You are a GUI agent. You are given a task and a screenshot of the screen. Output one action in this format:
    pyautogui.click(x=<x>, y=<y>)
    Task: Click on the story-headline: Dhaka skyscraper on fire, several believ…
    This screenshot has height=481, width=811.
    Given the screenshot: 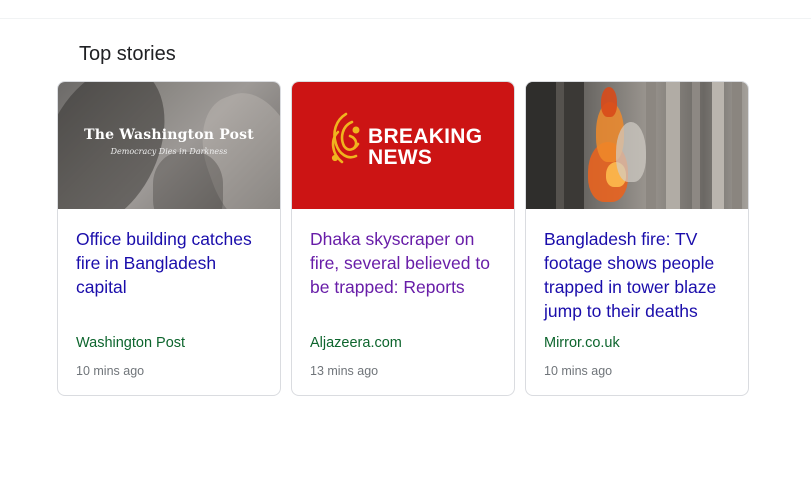 What is the action you would take?
    pyautogui.click(x=405, y=263)
    